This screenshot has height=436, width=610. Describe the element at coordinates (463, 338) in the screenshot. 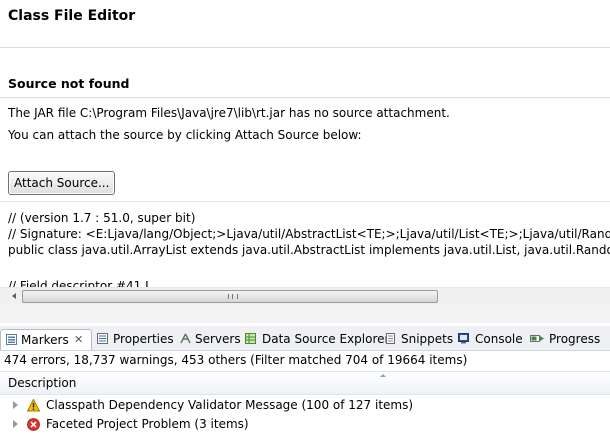

I see `console-icon` at that location.